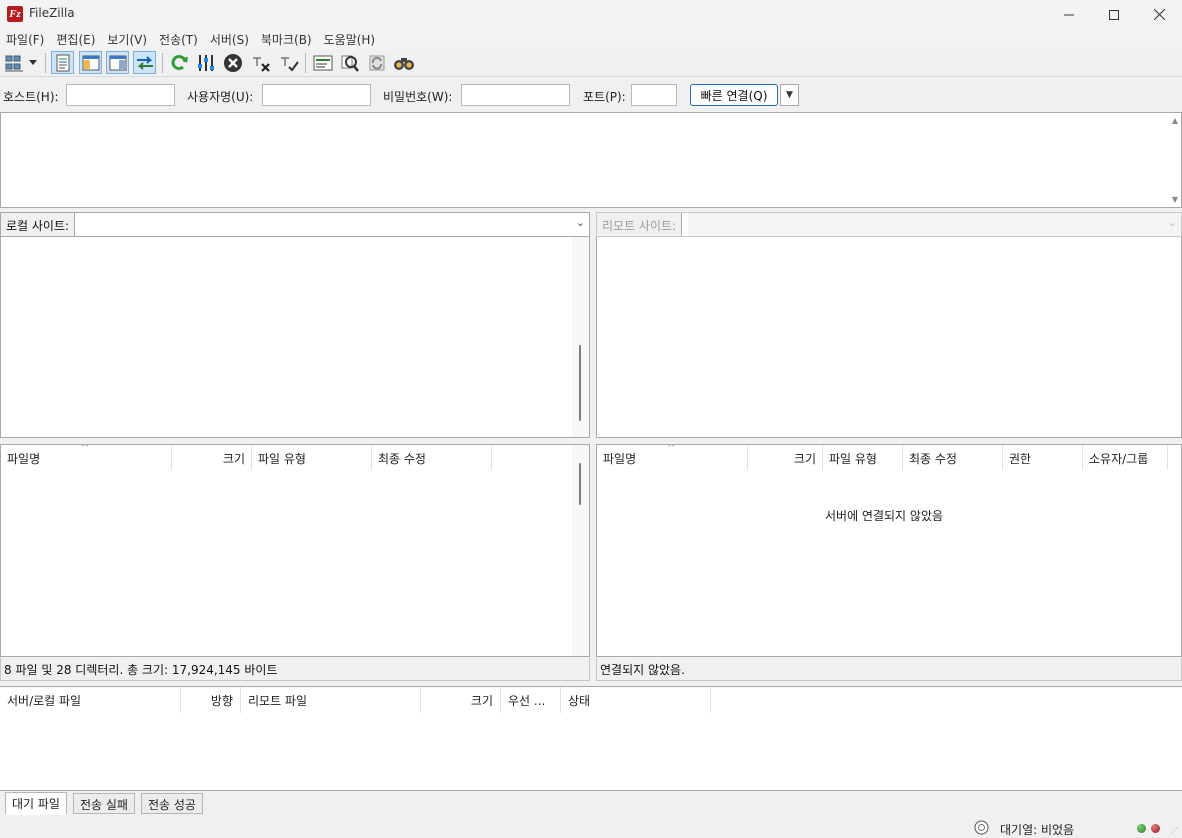 The width and height of the screenshot is (1182, 838). I want to click on local-file-list-scrollbar, so click(580, 550).